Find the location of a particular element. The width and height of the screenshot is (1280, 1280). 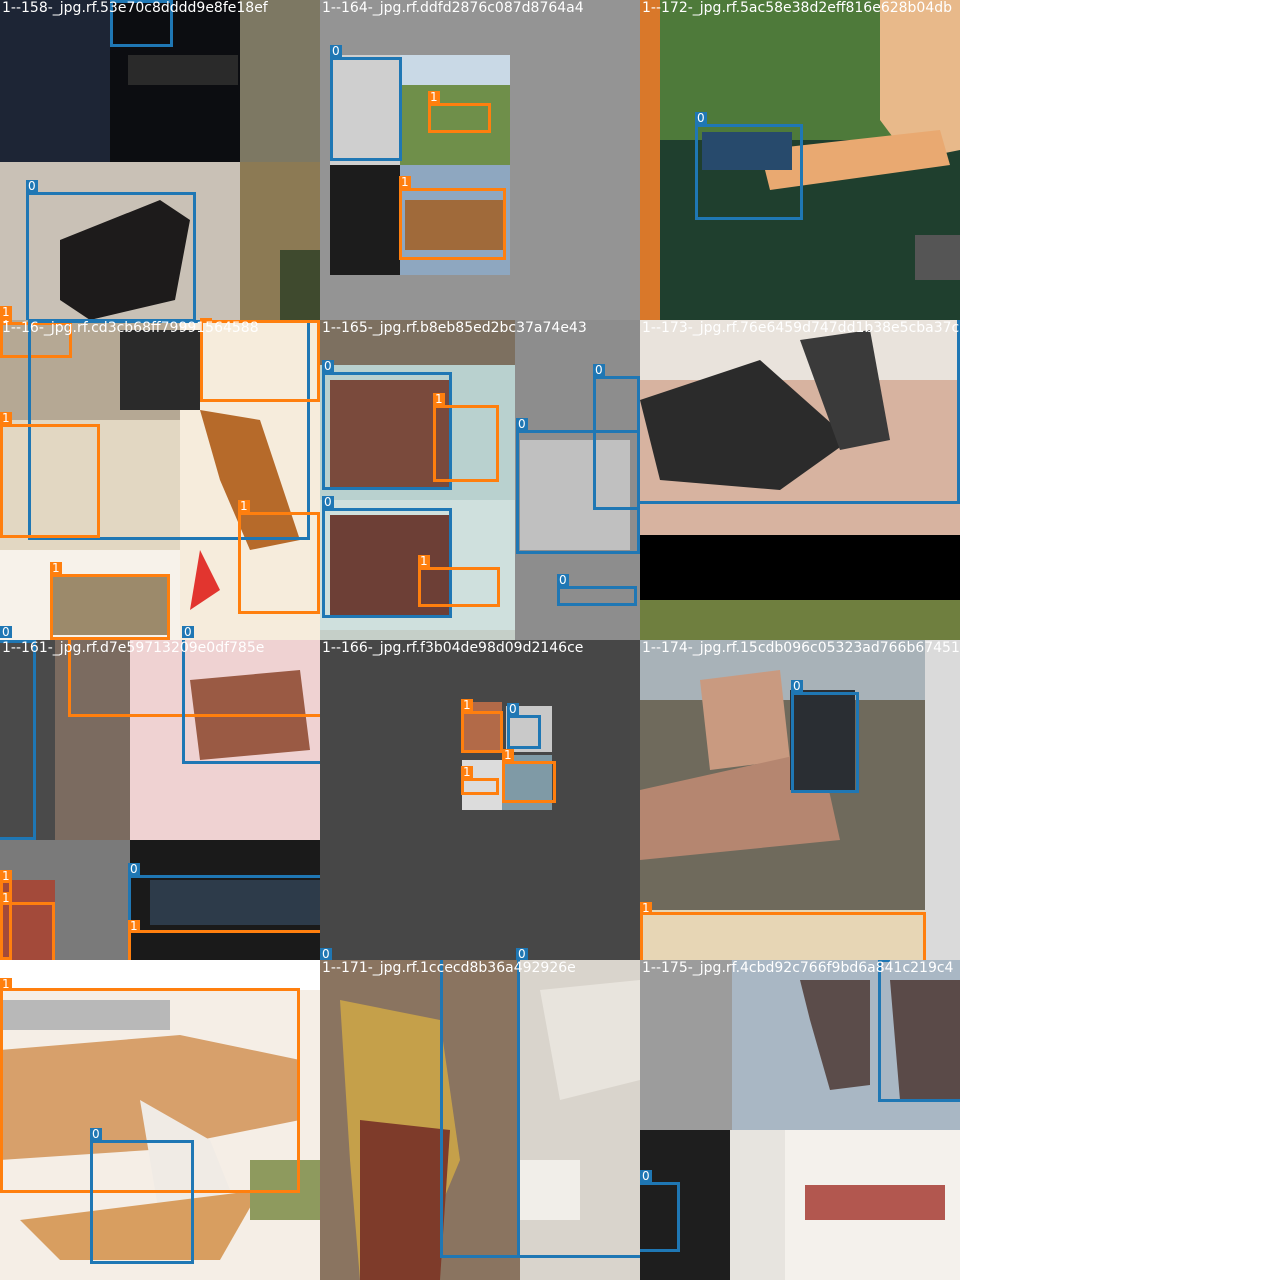

tile-title: 1--16-_jpg.rf.cd3cb68ff79991564588 is located at coordinates (130, 328).